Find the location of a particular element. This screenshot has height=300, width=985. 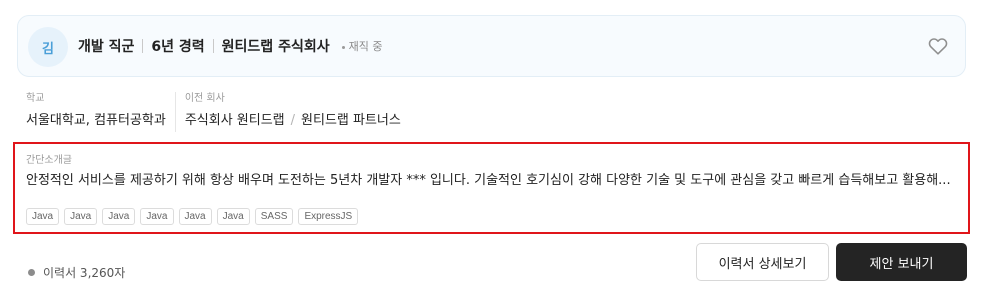

skill-tag: SASS is located at coordinates (274, 216).